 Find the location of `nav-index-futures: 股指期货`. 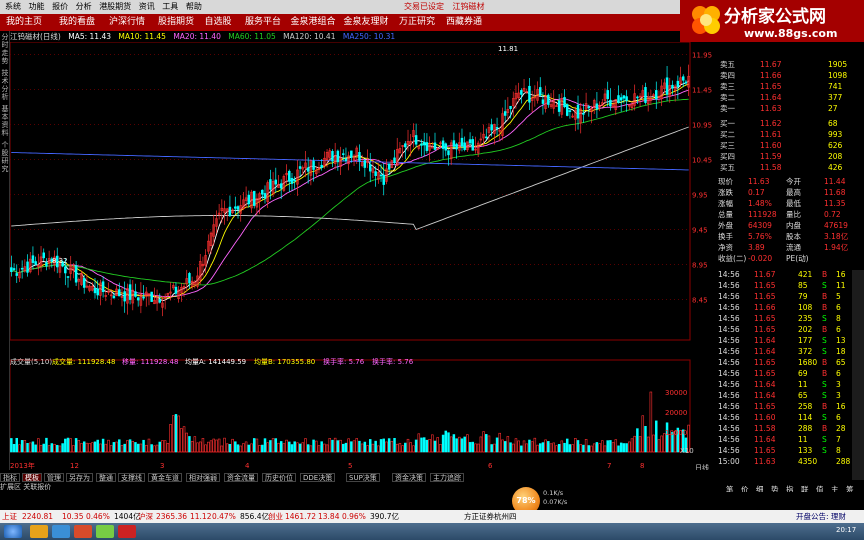

nav-index-futures: 股指期货 is located at coordinates (176, 22).